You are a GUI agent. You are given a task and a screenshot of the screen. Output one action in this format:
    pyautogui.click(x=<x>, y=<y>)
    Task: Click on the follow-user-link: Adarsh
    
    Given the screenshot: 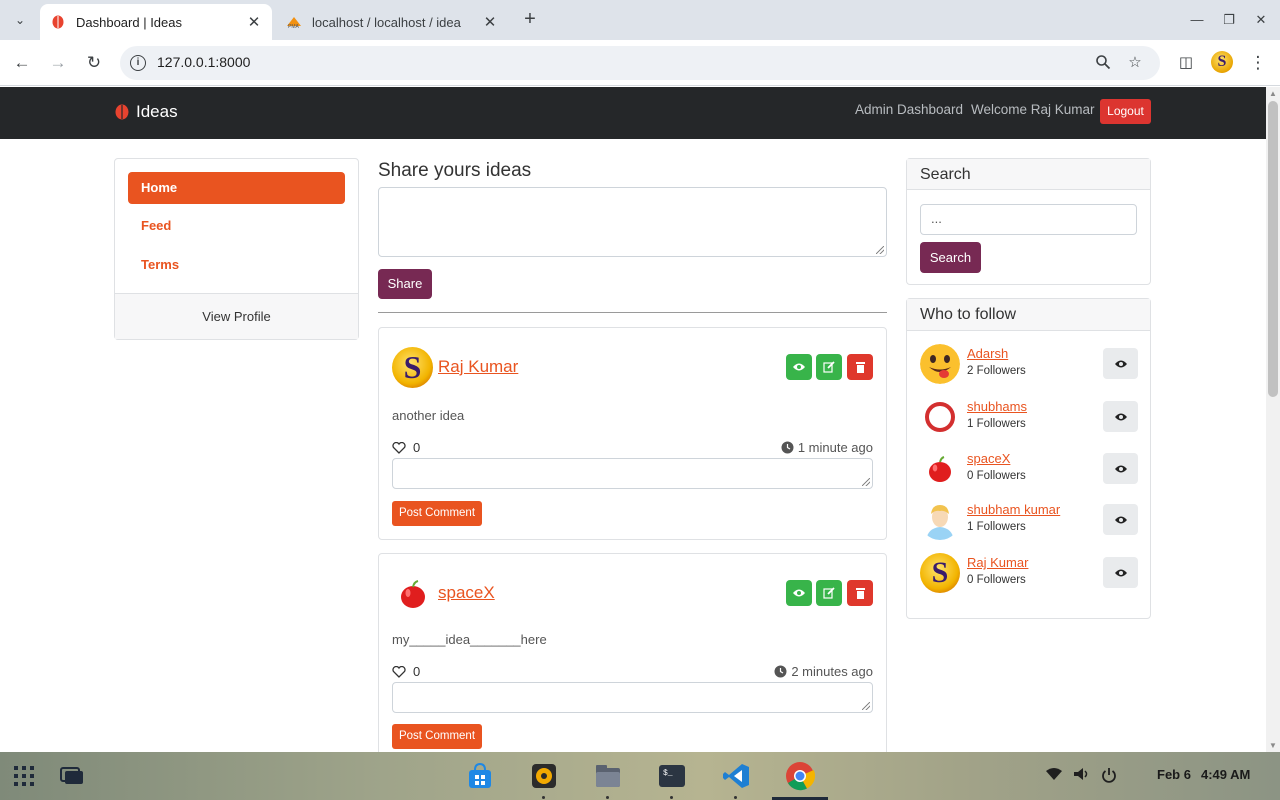 What is the action you would take?
    pyautogui.click(x=987, y=353)
    